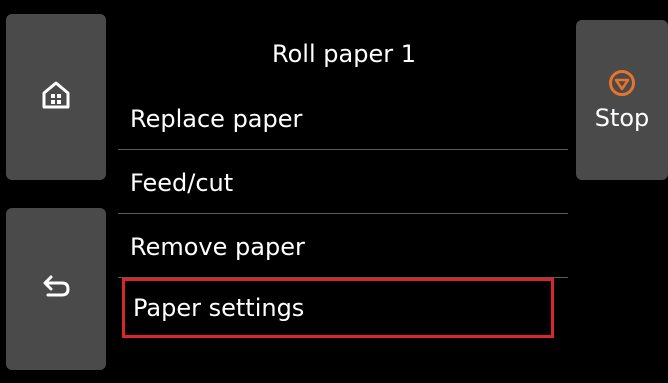 This screenshot has width=668, height=383. What do you see at coordinates (343, 183) in the screenshot?
I see `menu-item-feed-cut: Feed/cut` at bounding box center [343, 183].